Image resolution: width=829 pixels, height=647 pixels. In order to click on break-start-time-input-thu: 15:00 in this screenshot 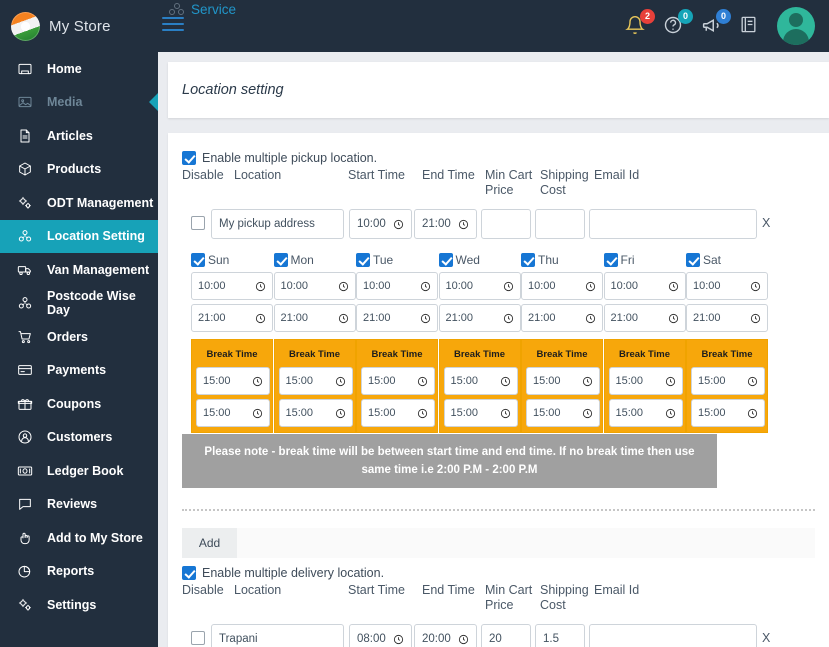, I will do `click(563, 381)`.